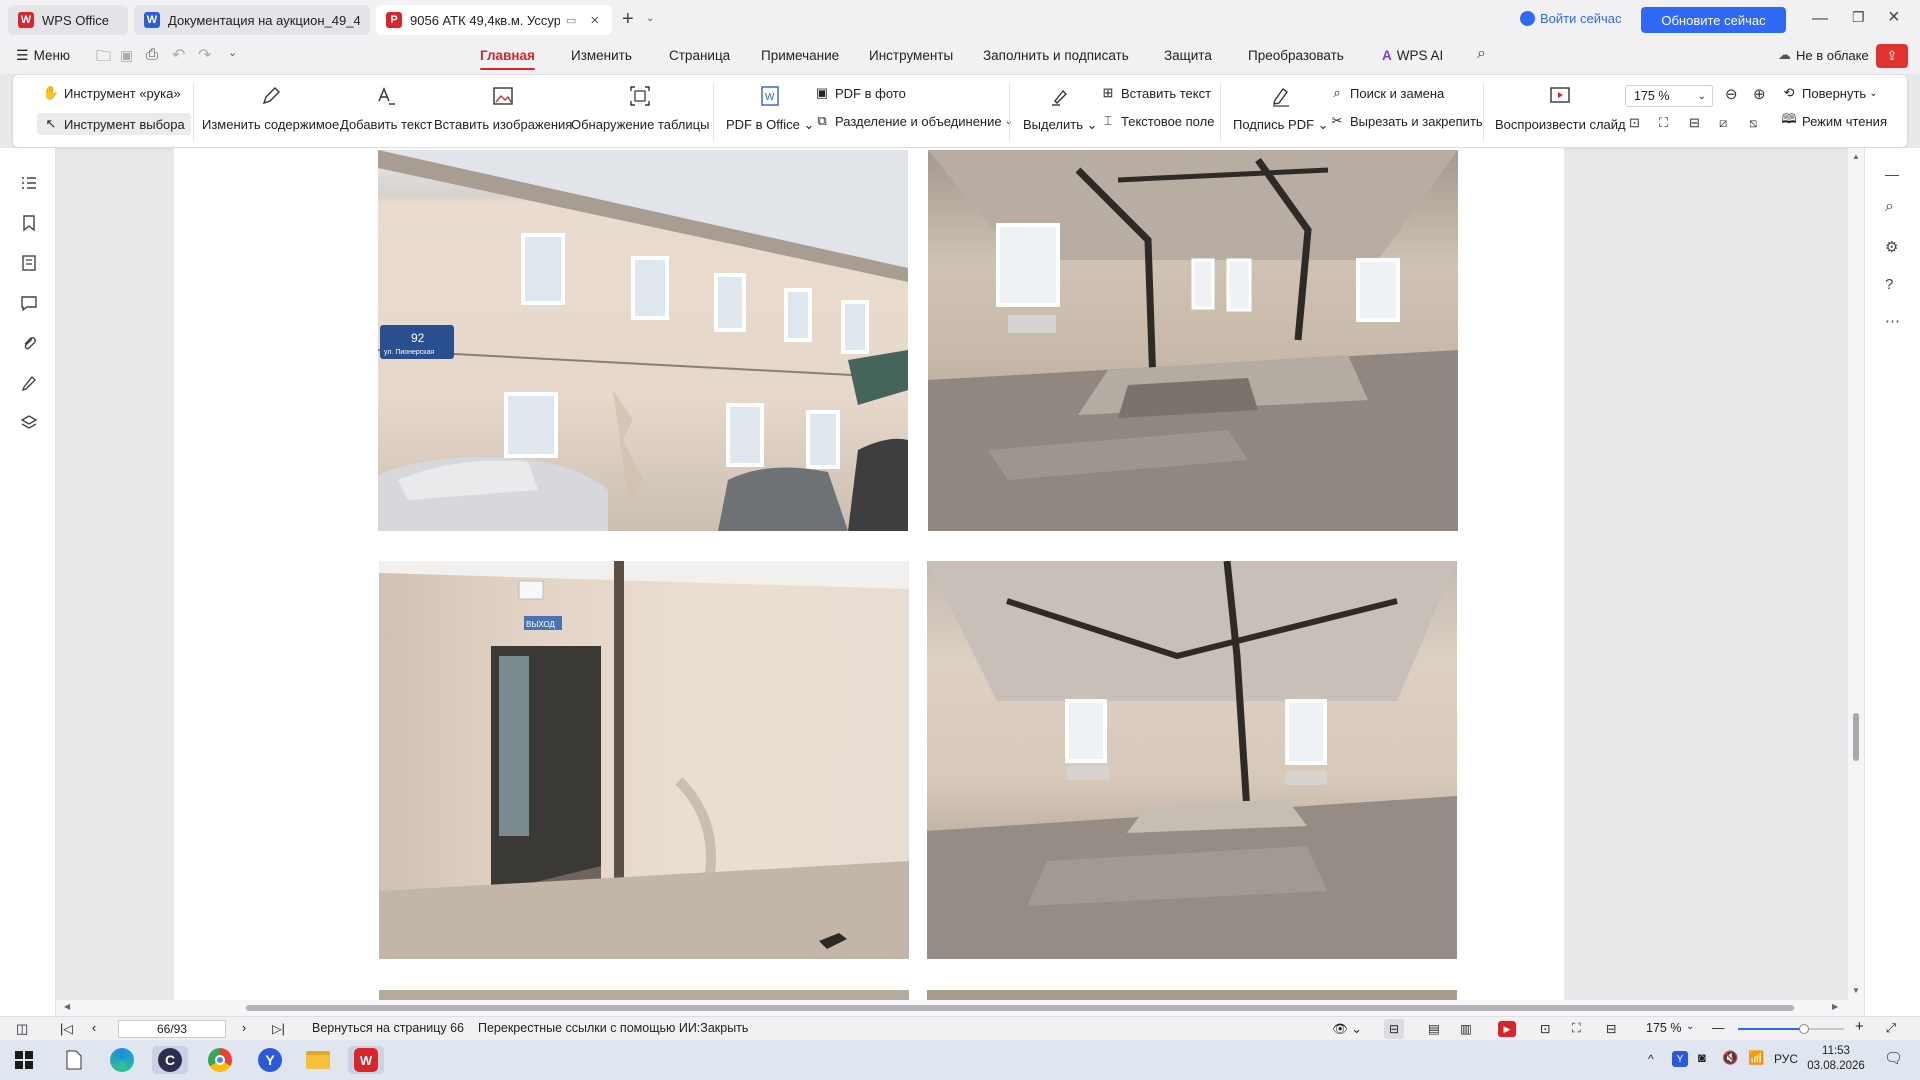 The height and width of the screenshot is (1080, 1920). I want to click on add-text-button: Добавить текст, so click(386, 107).